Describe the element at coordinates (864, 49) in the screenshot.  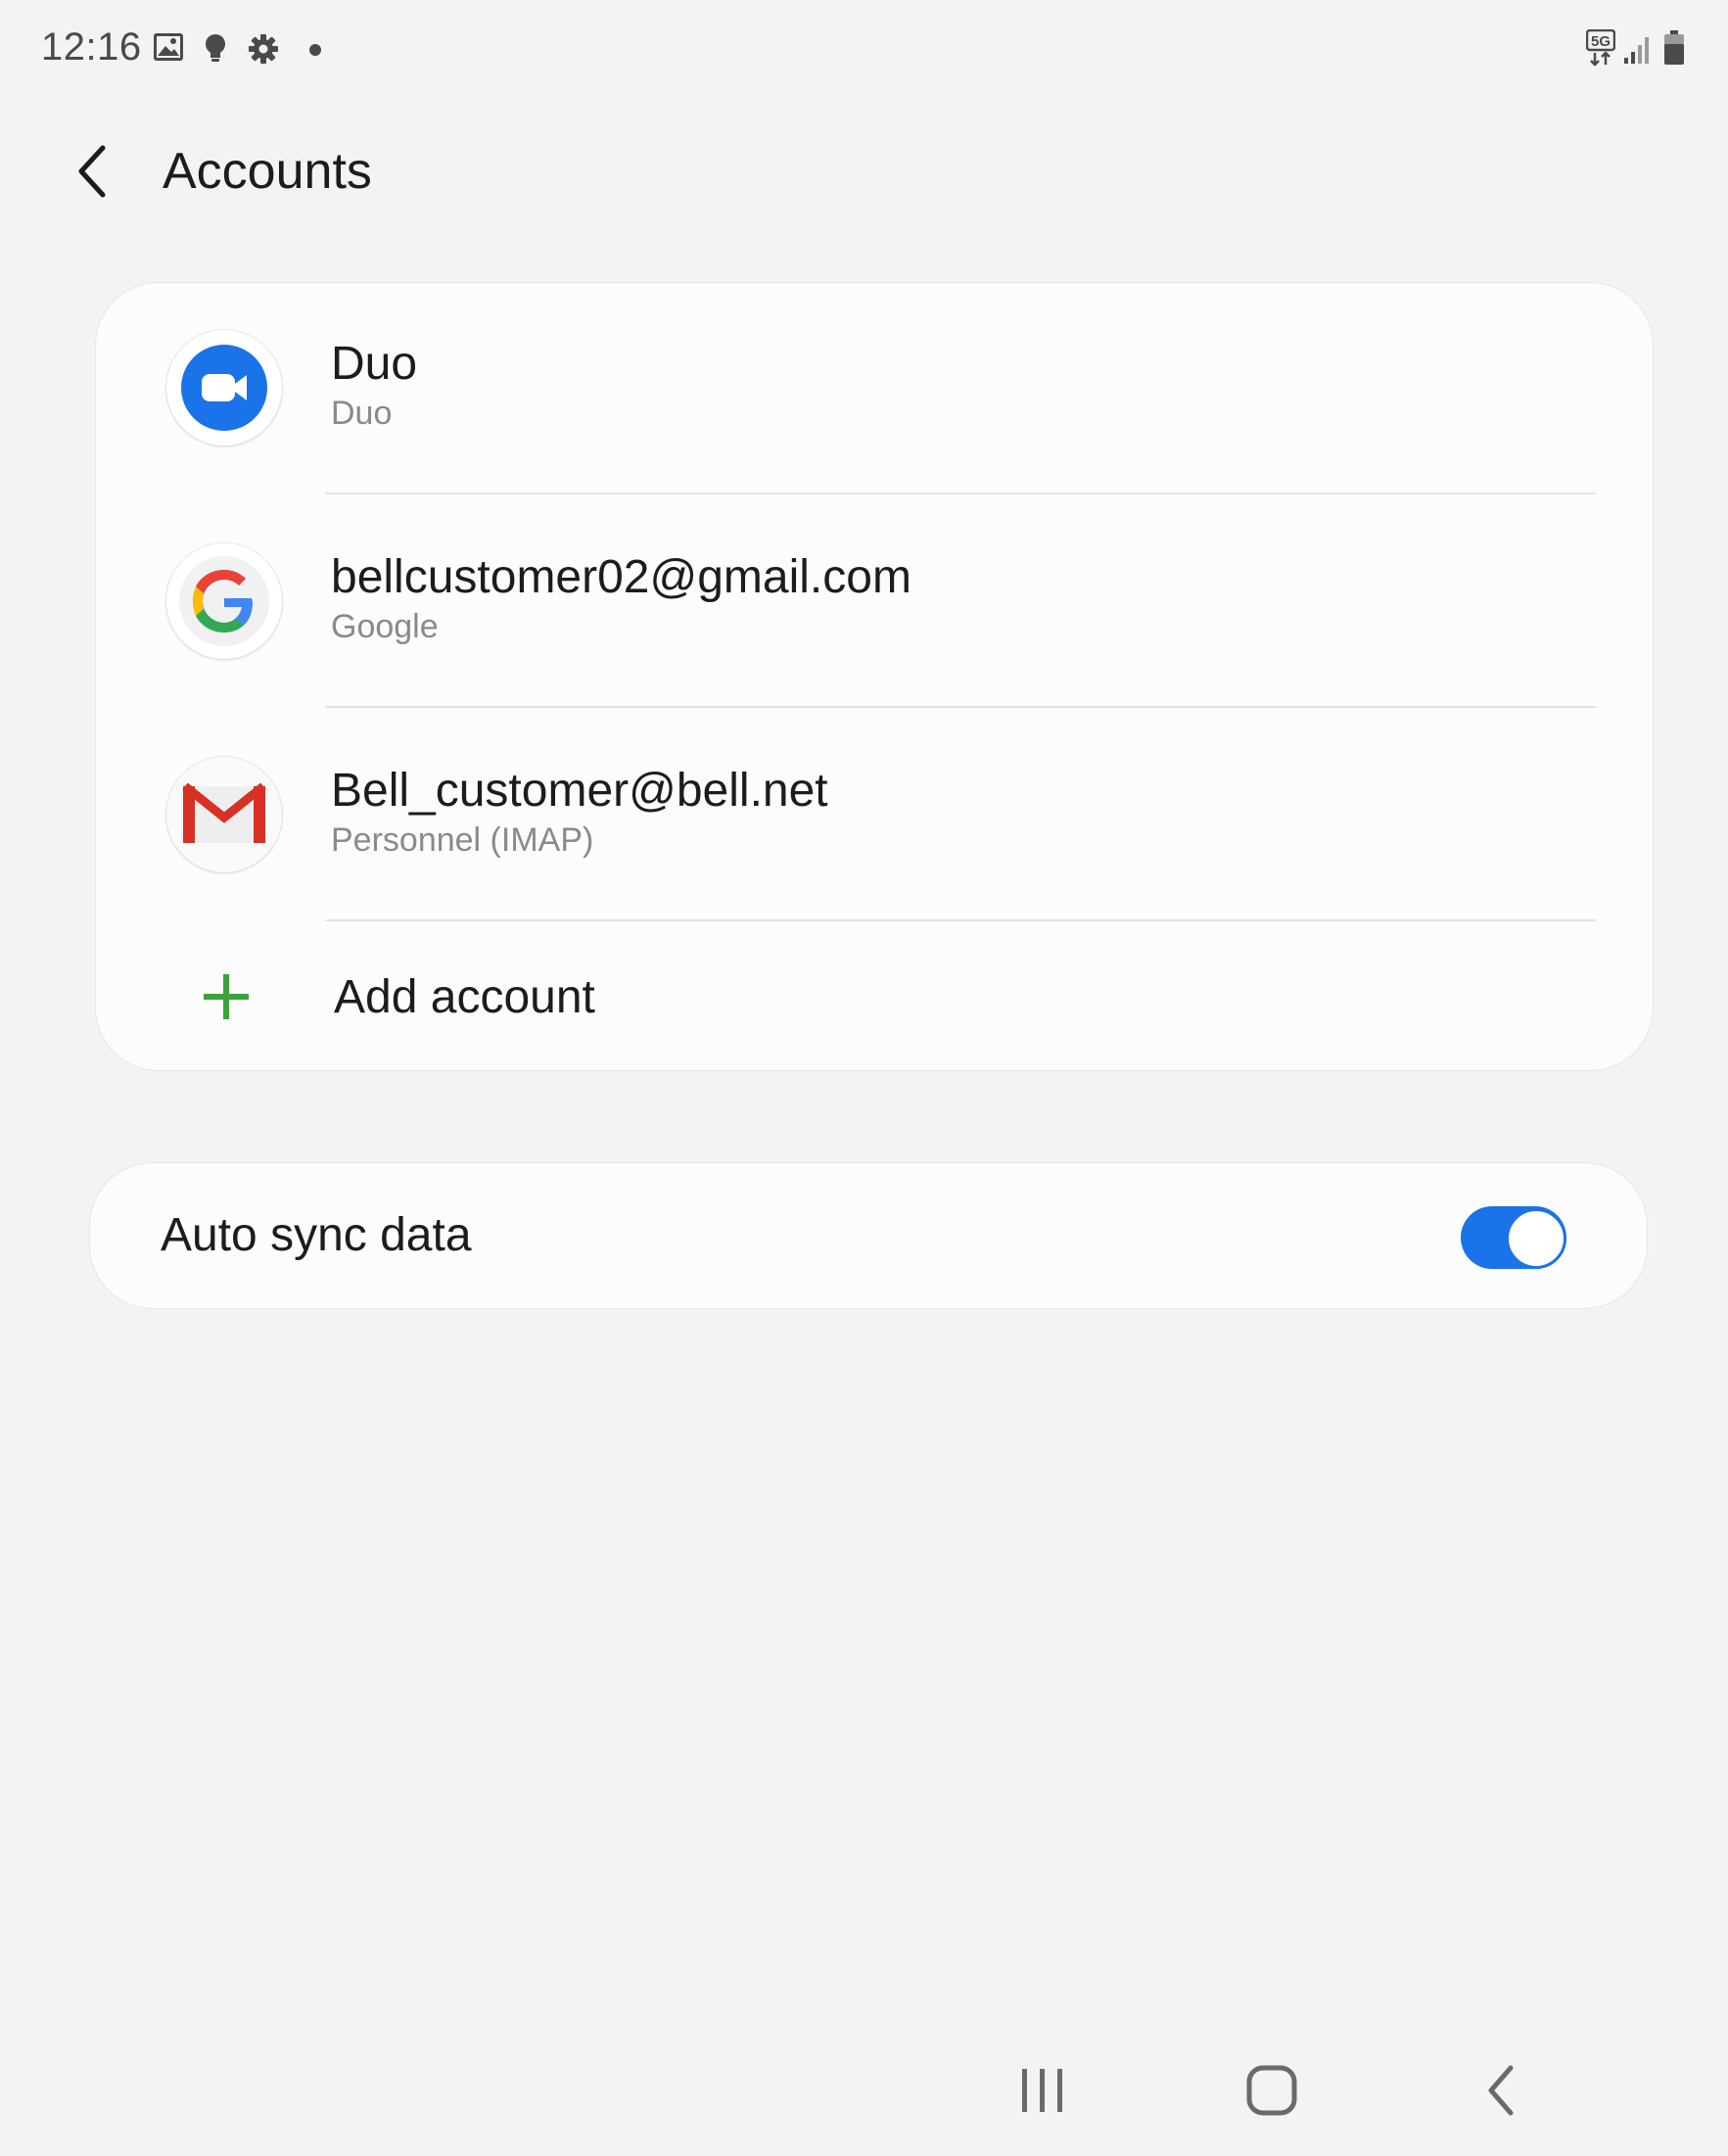
I see `status-bar: 12:16 5G` at that location.